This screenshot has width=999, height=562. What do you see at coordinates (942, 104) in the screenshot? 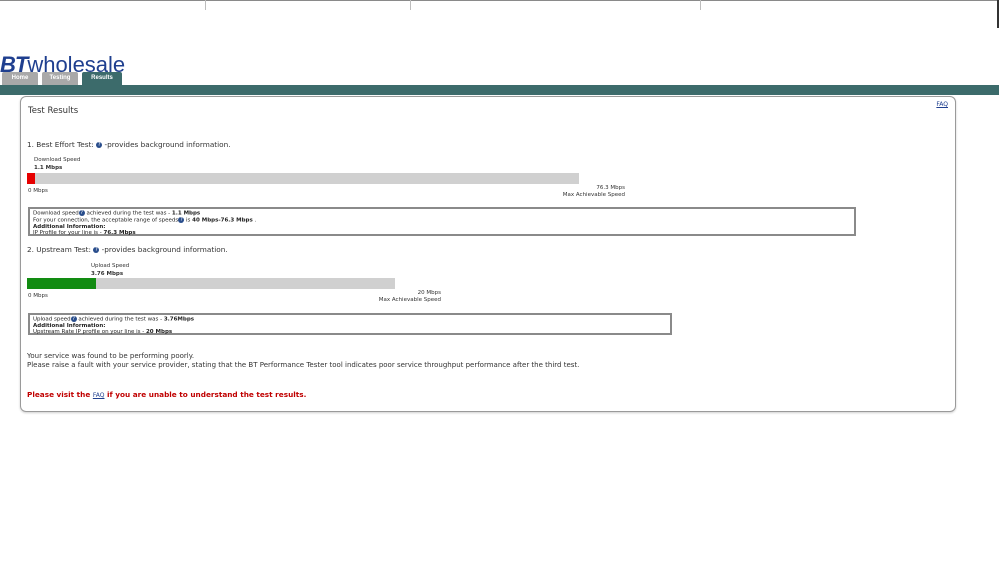
I see `faq-link-top: FAQ` at bounding box center [942, 104].